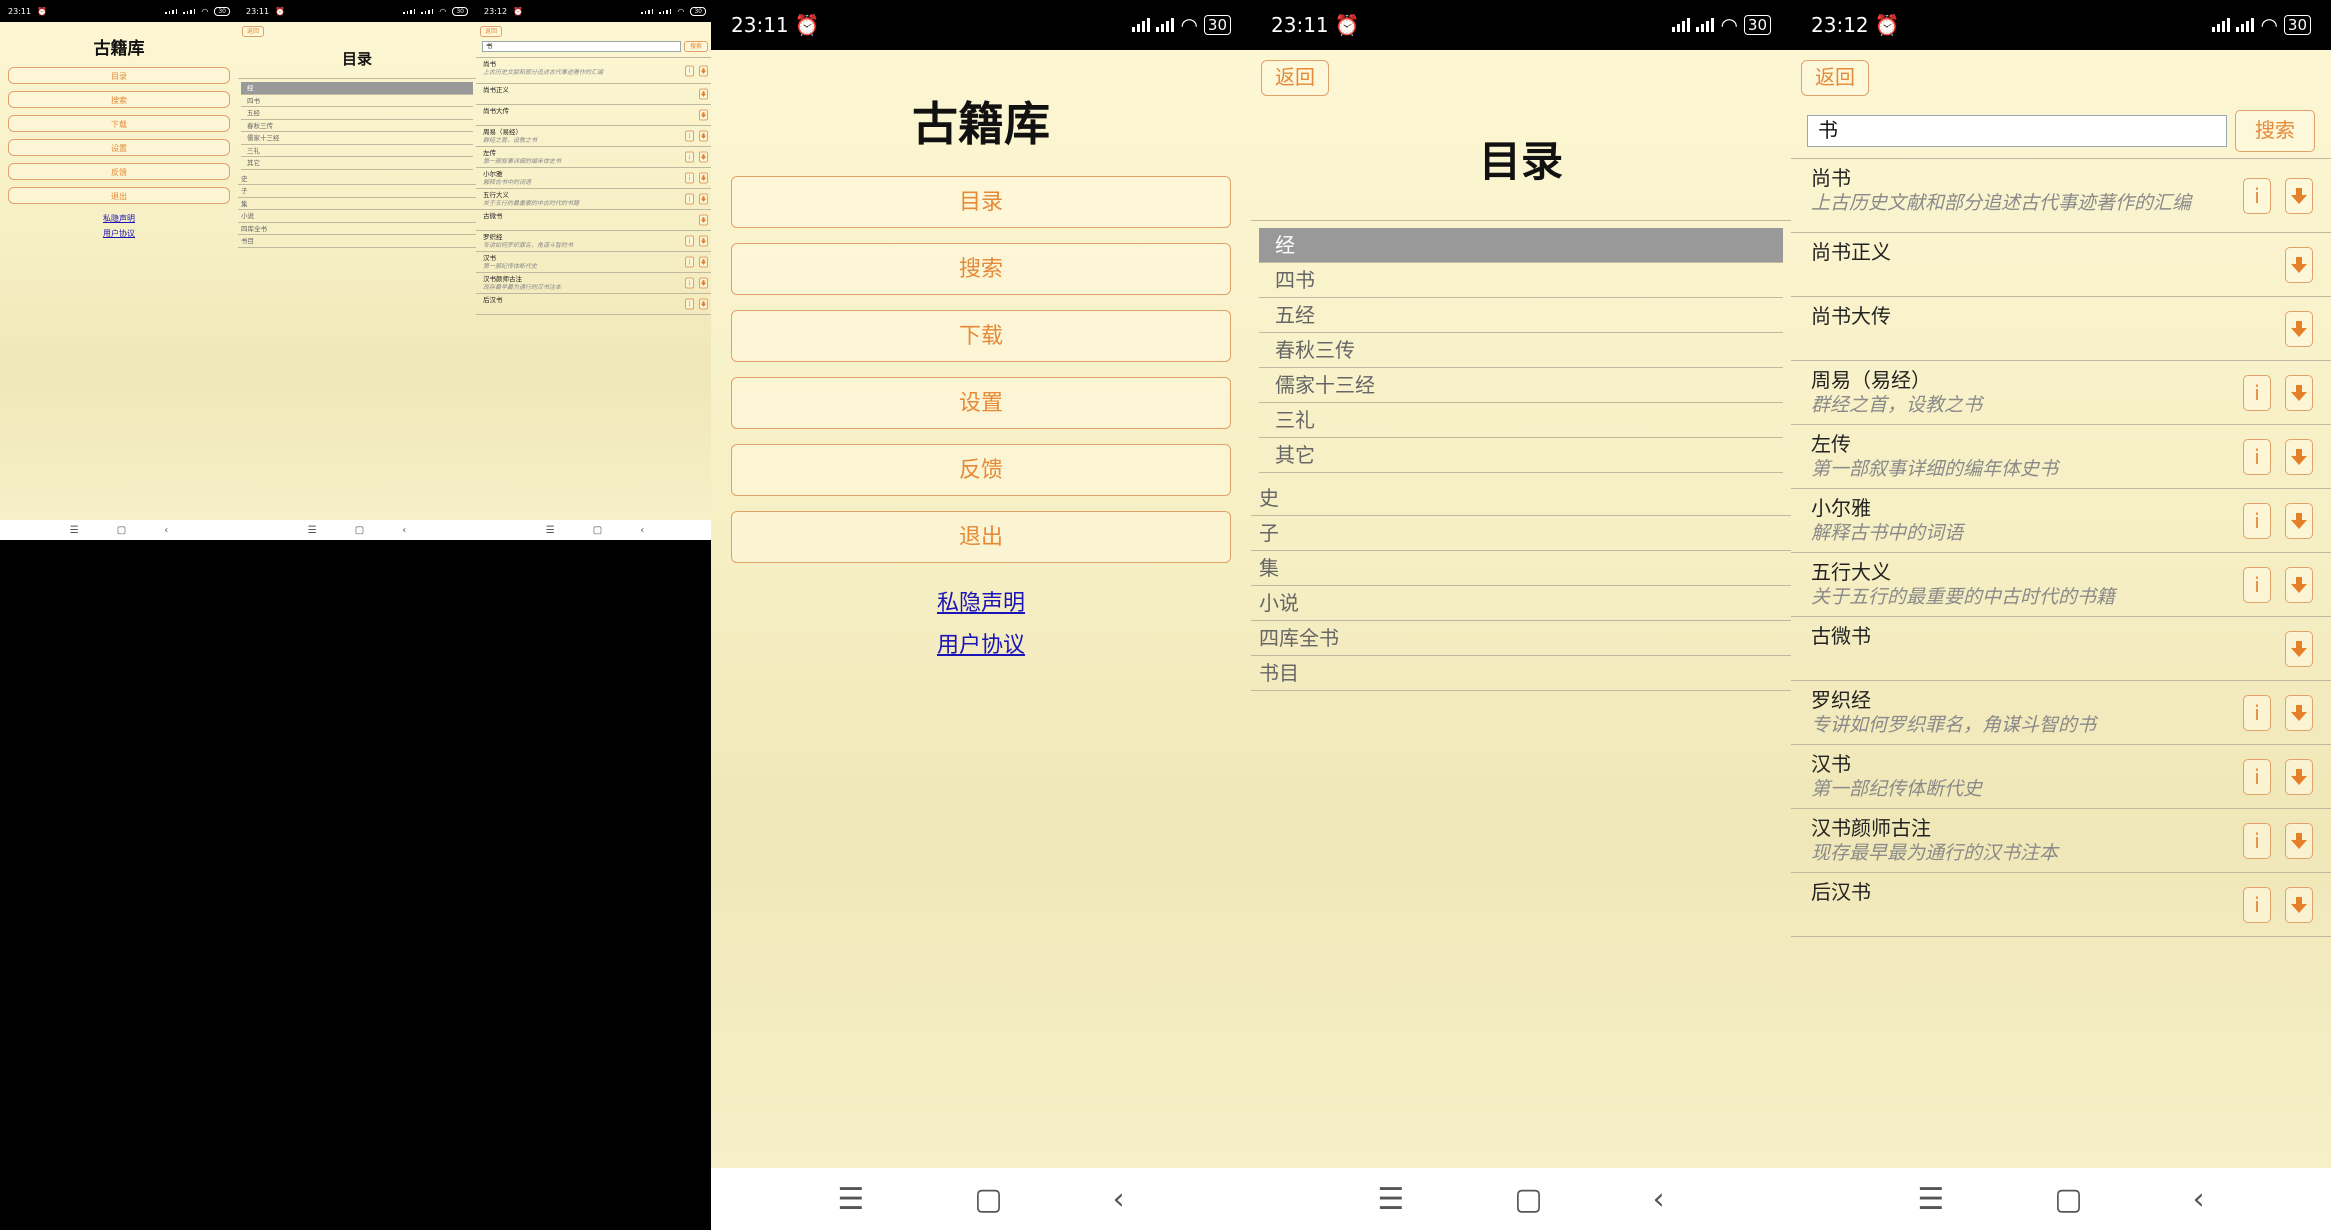  Describe the element at coordinates (595, 241) in the screenshot. I see `result-row: 罗织经 专讲如何罗织罪名，角谋斗智的书 i` at that location.